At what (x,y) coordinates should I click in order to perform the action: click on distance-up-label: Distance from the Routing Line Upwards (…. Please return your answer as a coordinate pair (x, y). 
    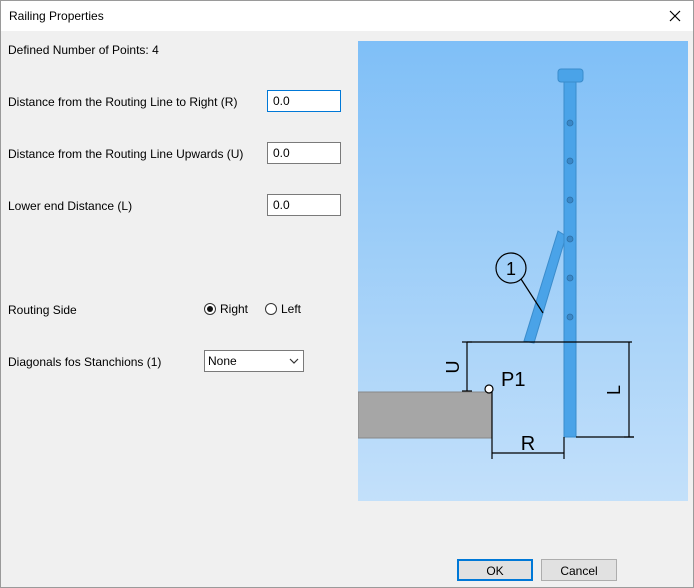
    Looking at the image, I should click on (126, 154).